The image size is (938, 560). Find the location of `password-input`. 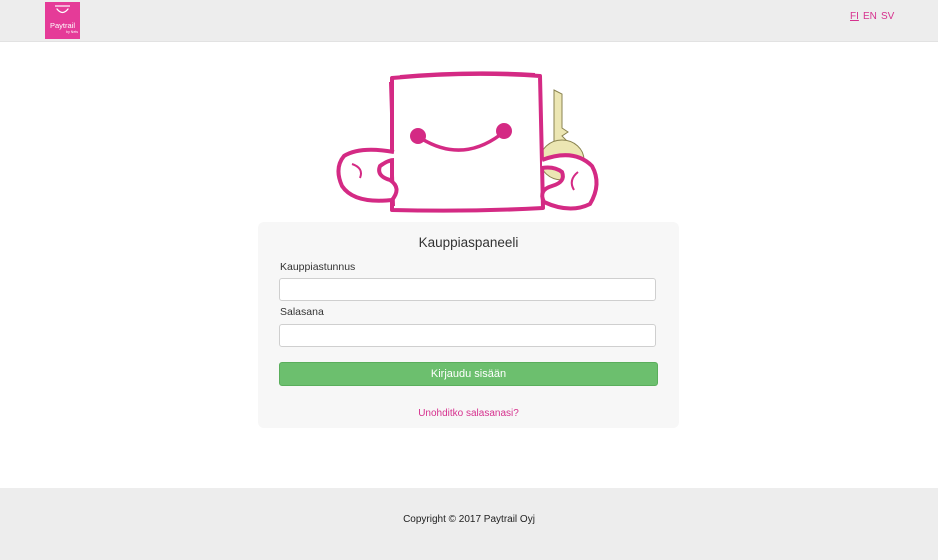

password-input is located at coordinates (467, 335).